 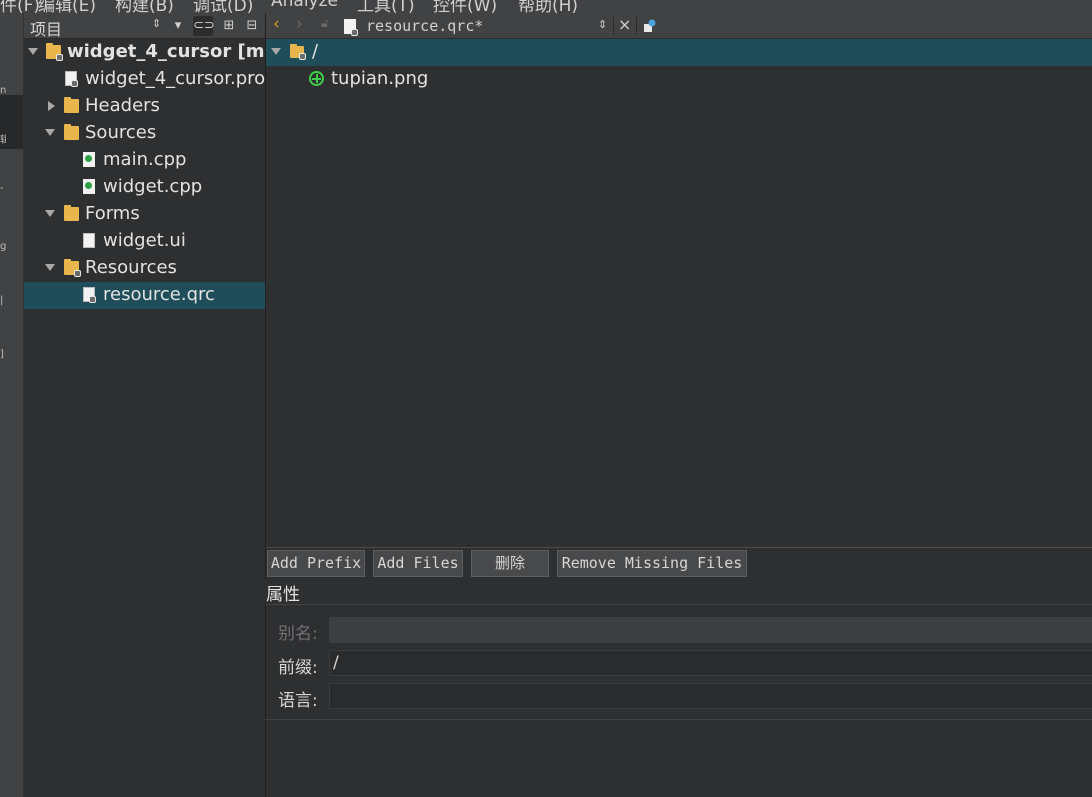 What do you see at coordinates (298, 634) in the screenshot?
I see `alias-label: 别名:` at bounding box center [298, 634].